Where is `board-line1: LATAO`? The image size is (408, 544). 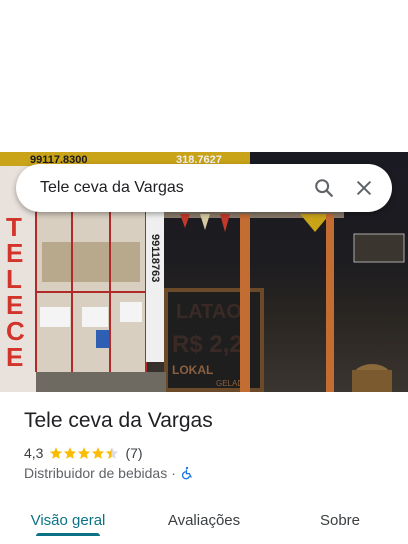 board-line1: LATAO is located at coordinates (209, 312).